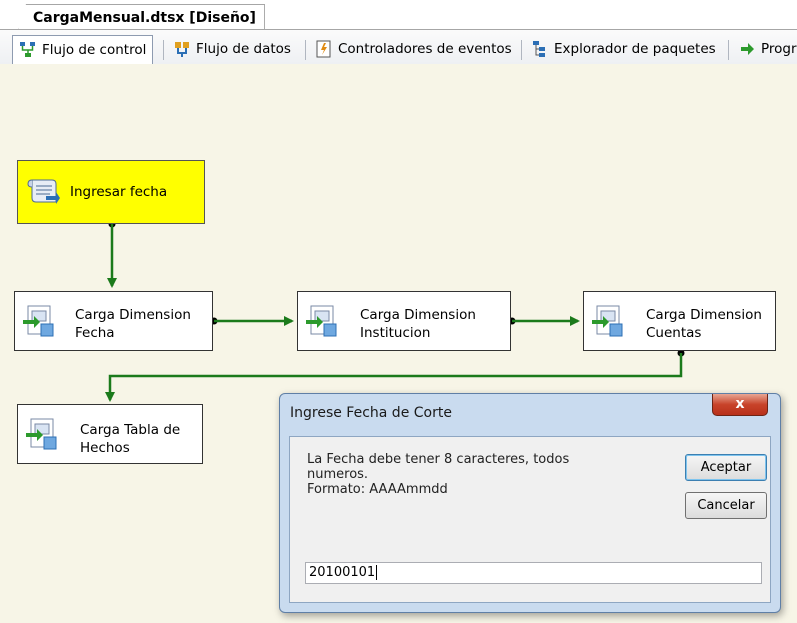  Describe the element at coordinates (377, 489) in the screenshot. I see `dialog-message-line3: Formato: AAAAmmdd` at that location.